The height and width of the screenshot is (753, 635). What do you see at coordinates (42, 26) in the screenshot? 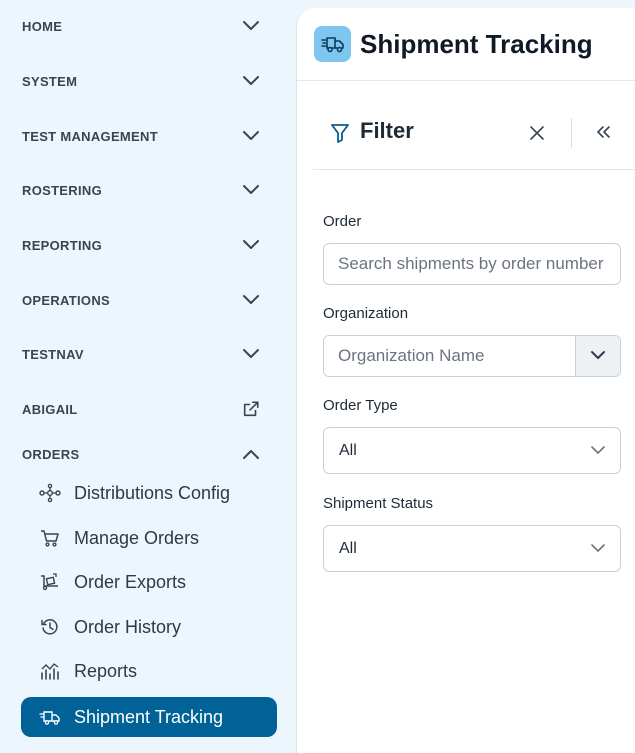
I see `sidebar-section-label: HOME` at bounding box center [42, 26].